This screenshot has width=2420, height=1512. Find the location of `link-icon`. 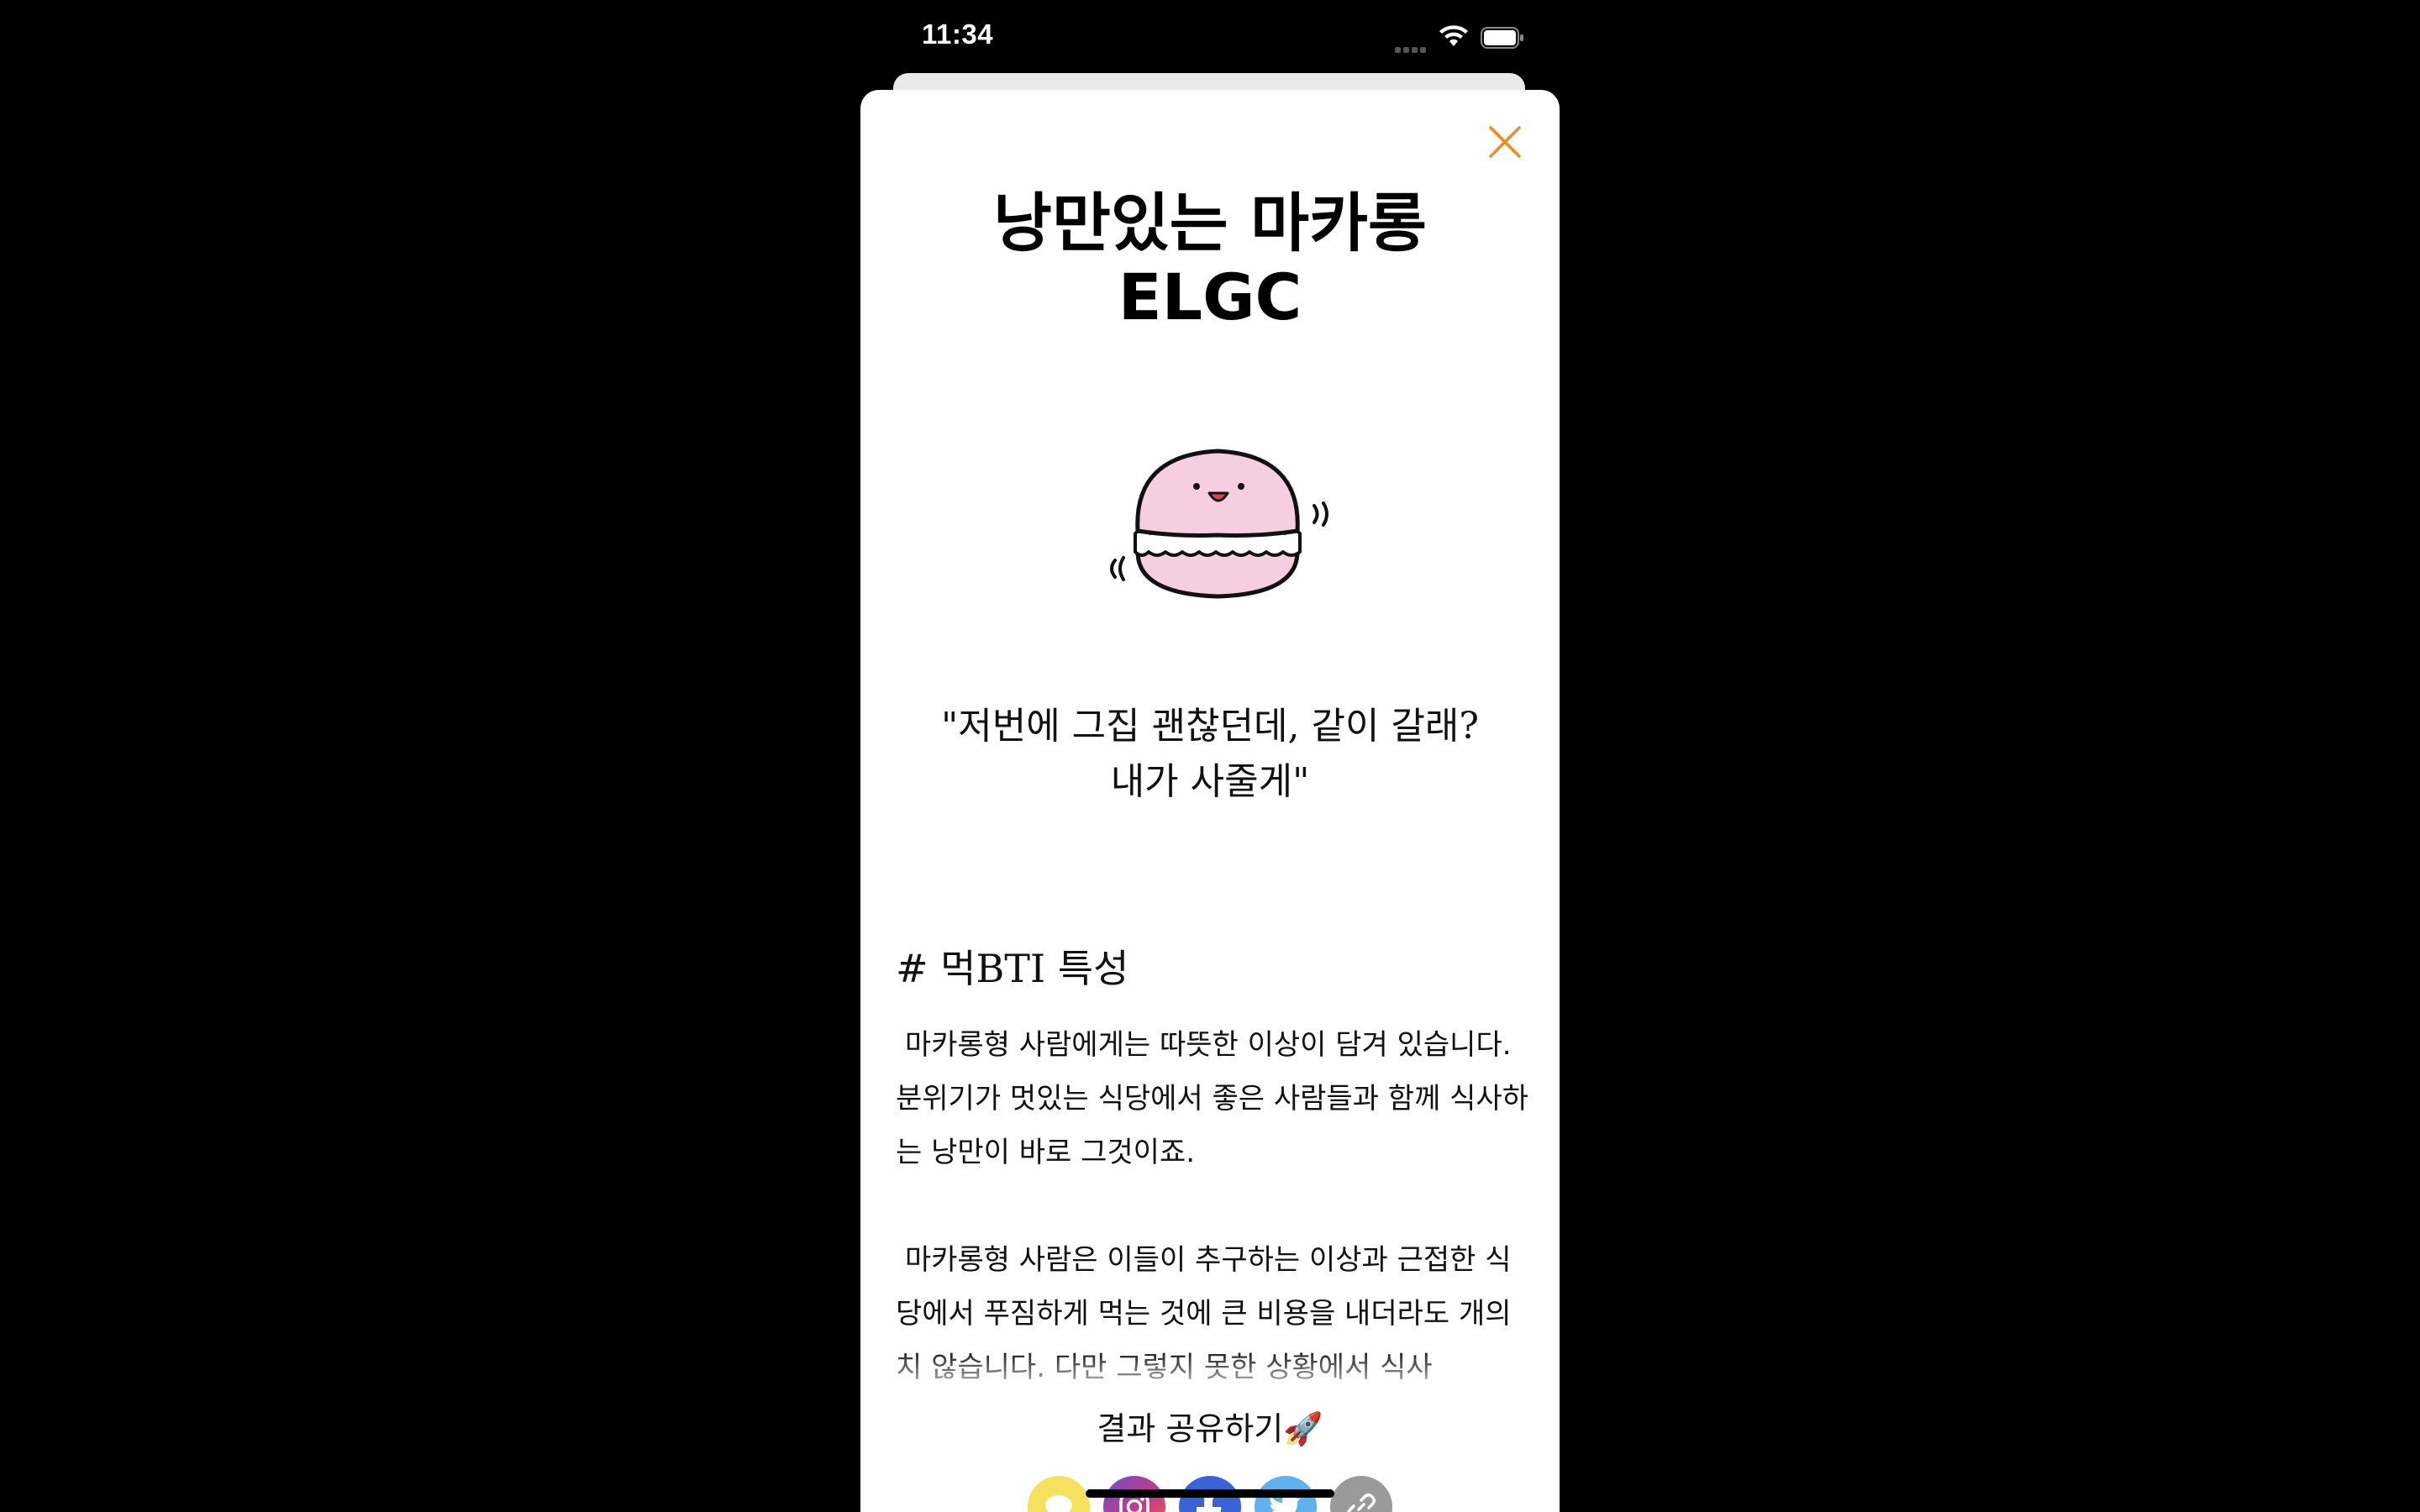

link-icon is located at coordinates (1361, 1503).